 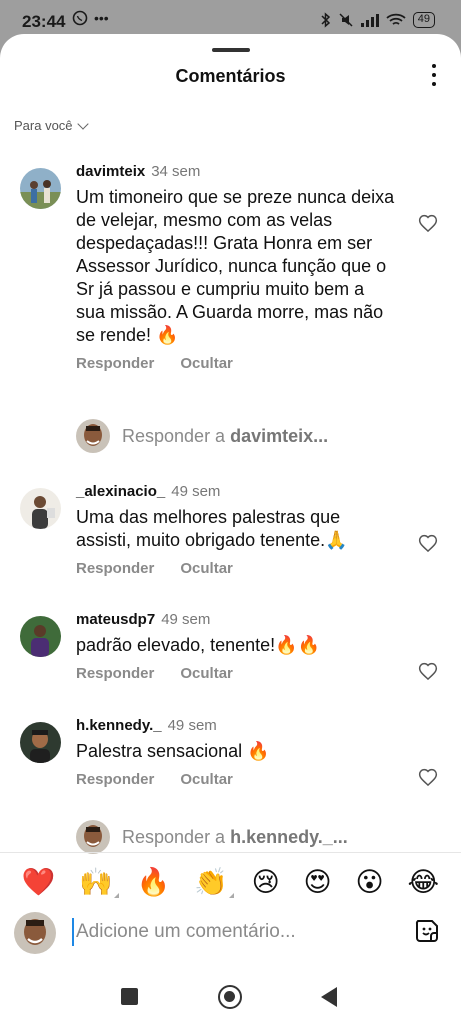 What do you see at coordinates (427, 931) in the screenshot?
I see `sticker-icon` at bounding box center [427, 931].